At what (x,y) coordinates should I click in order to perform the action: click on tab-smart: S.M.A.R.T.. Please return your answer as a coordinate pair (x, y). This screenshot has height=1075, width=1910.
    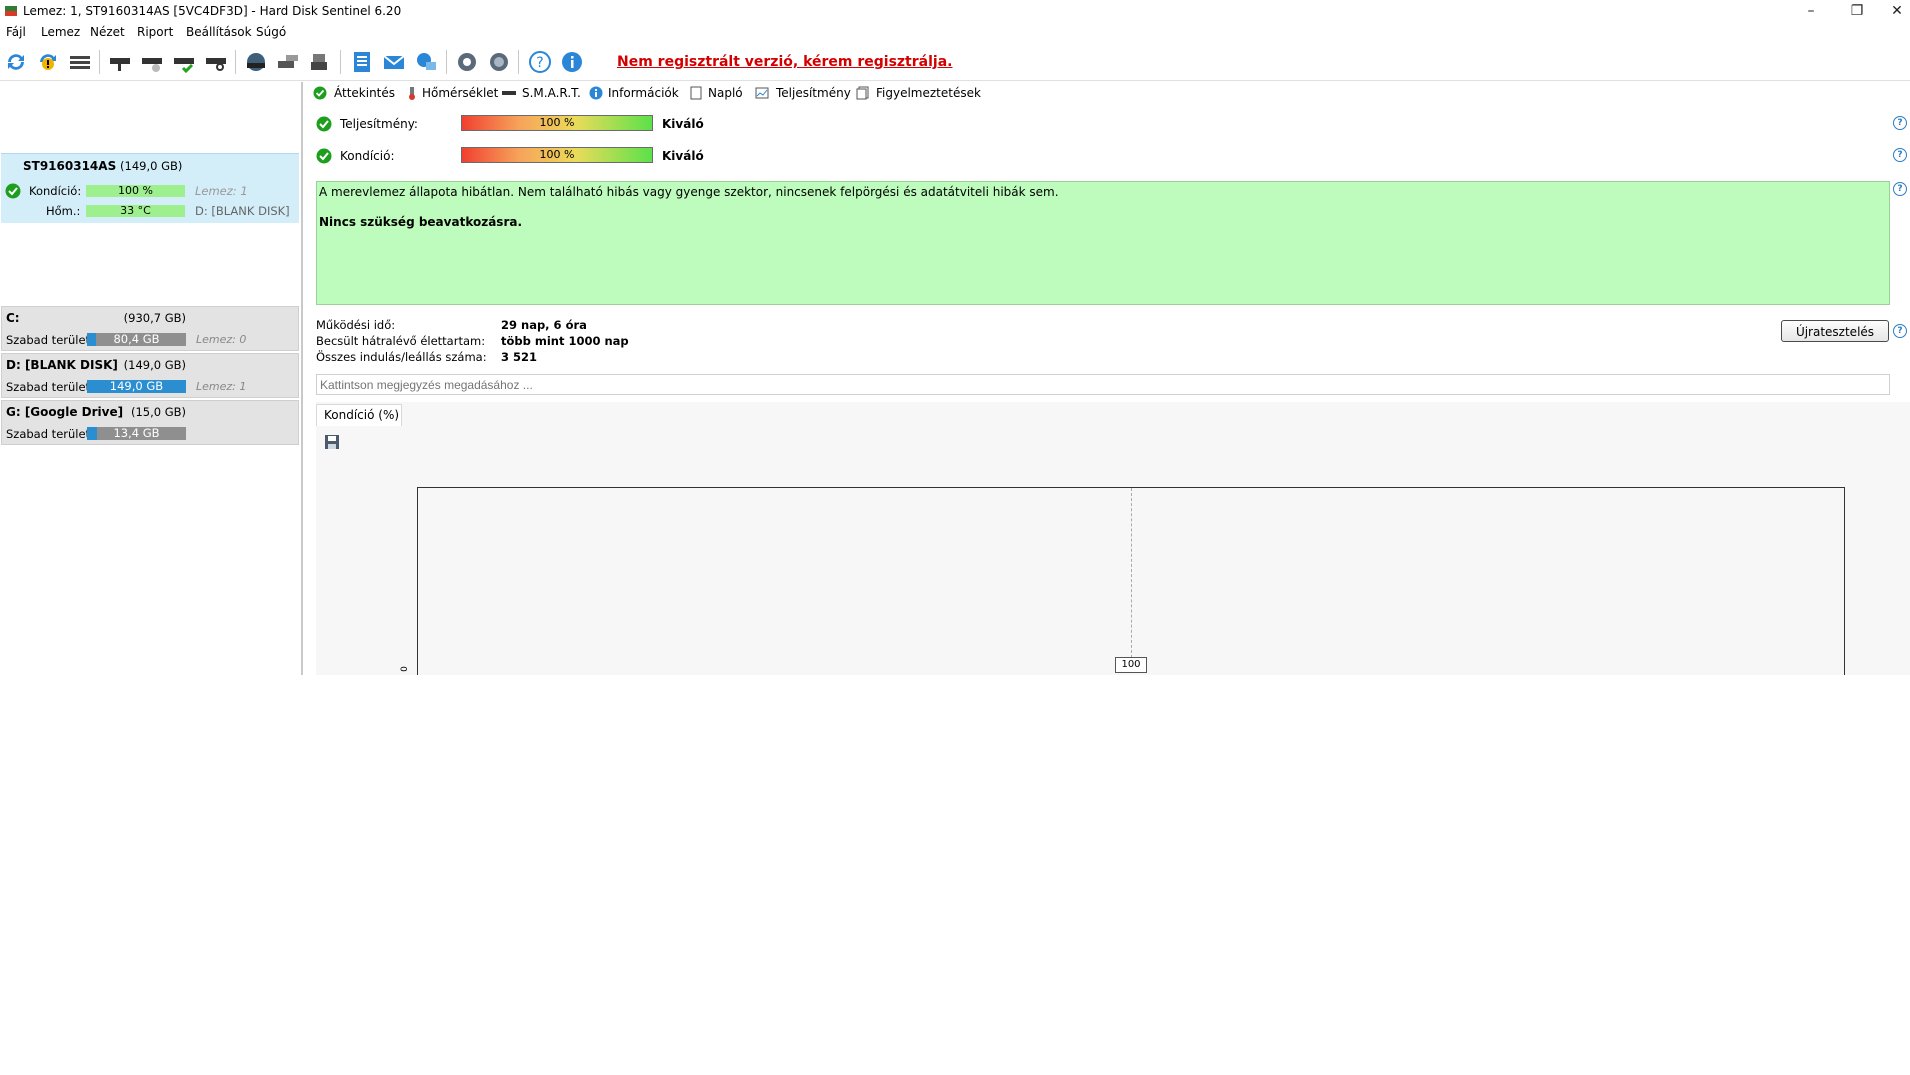
    Looking at the image, I should click on (551, 93).